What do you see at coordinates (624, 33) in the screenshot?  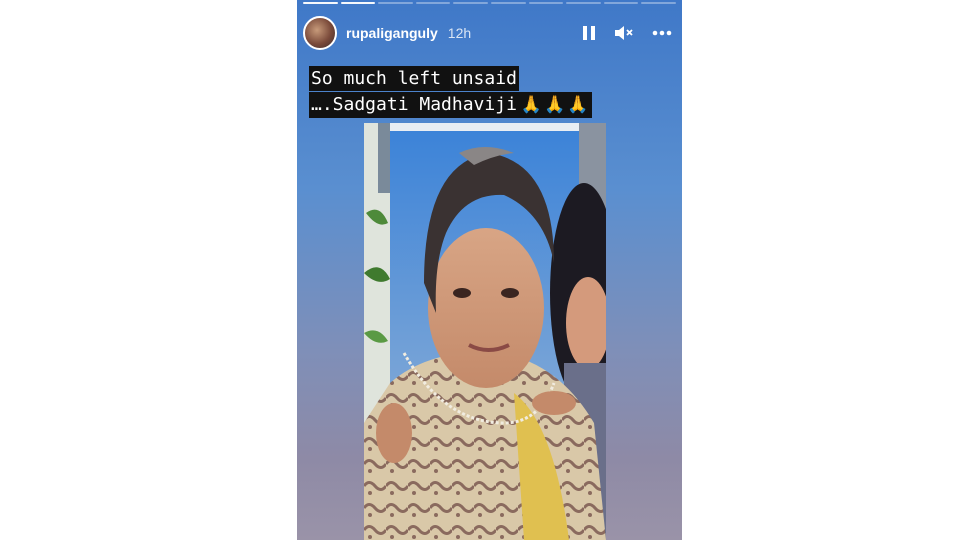 I see `speaker-muted-icon` at bounding box center [624, 33].